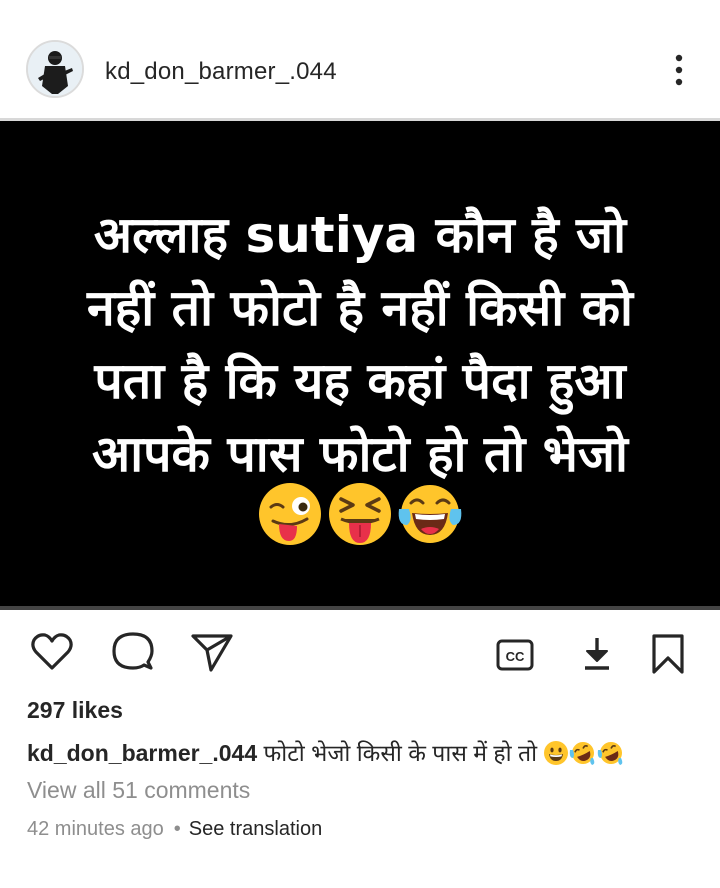 The image size is (720, 888). I want to click on post-username: kd_don_barmer_.044, so click(221, 72).